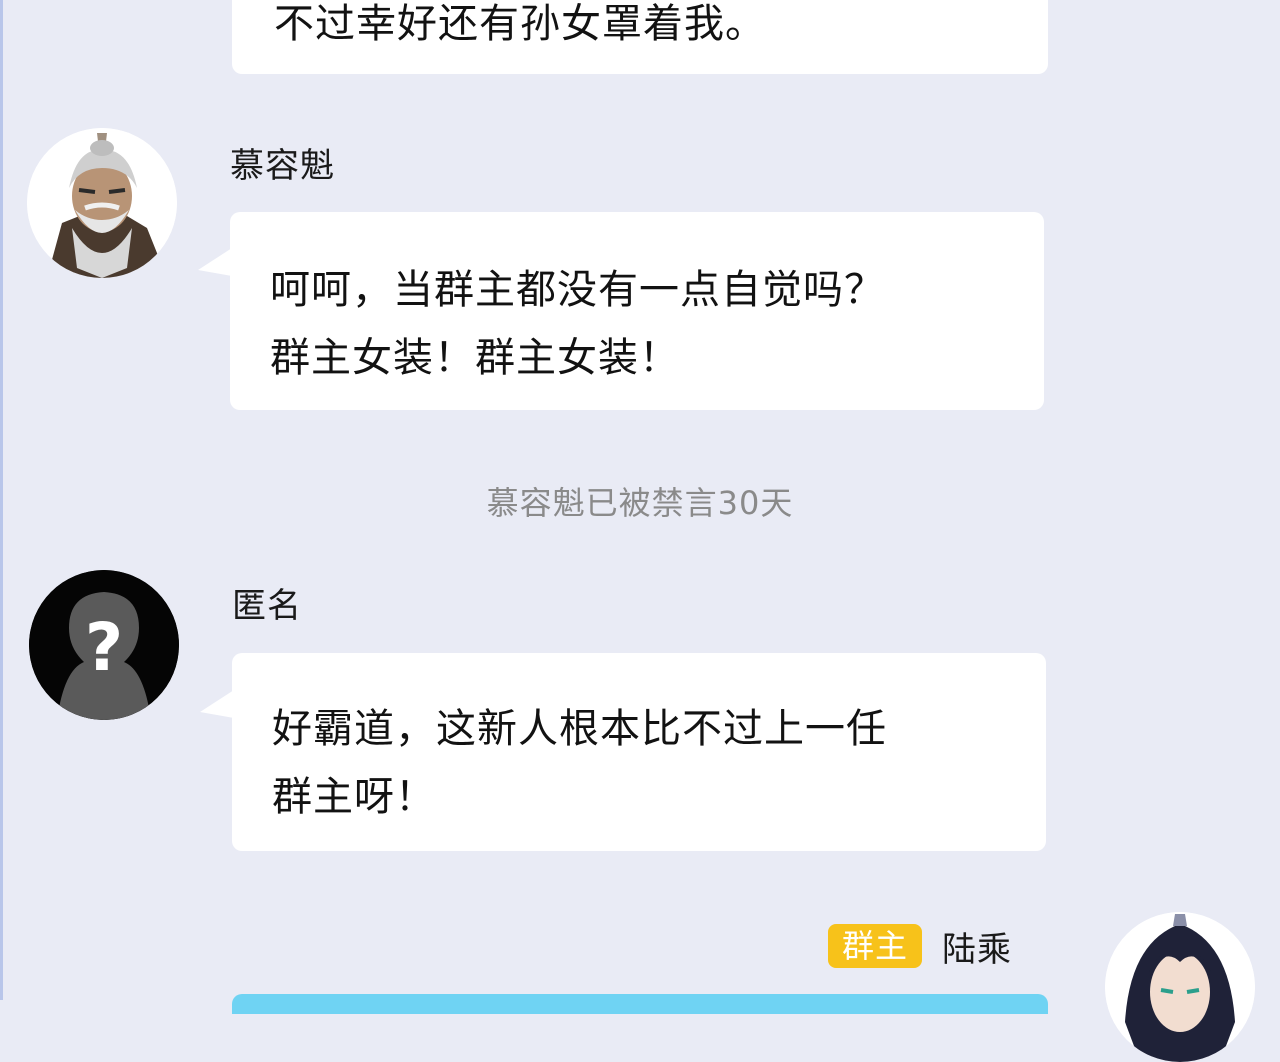 The height and width of the screenshot is (1062, 1280). What do you see at coordinates (640, 503) in the screenshot?
I see `system-notice: 慕容魁已被禁言30天` at bounding box center [640, 503].